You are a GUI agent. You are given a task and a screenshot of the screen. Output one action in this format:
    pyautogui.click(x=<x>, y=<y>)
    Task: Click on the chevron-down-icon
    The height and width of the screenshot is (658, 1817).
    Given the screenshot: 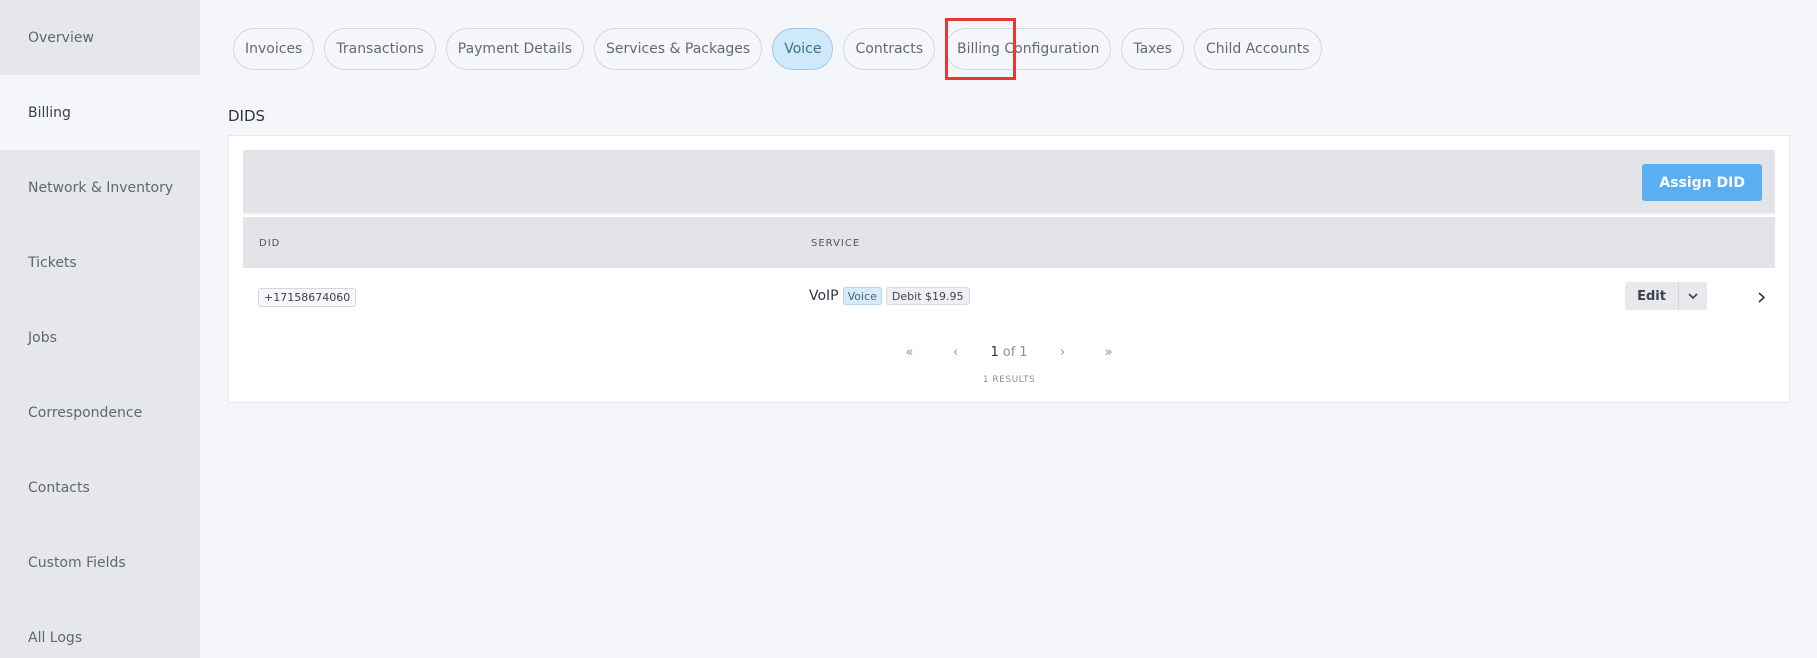 What is the action you would take?
    pyautogui.click(x=1693, y=296)
    